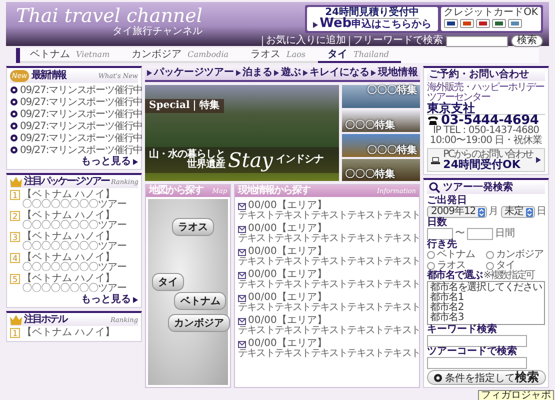 The height and width of the screenshot is (400, 555). I want to click on country-tab: カンボジア Cambodia, so click(181, 55).